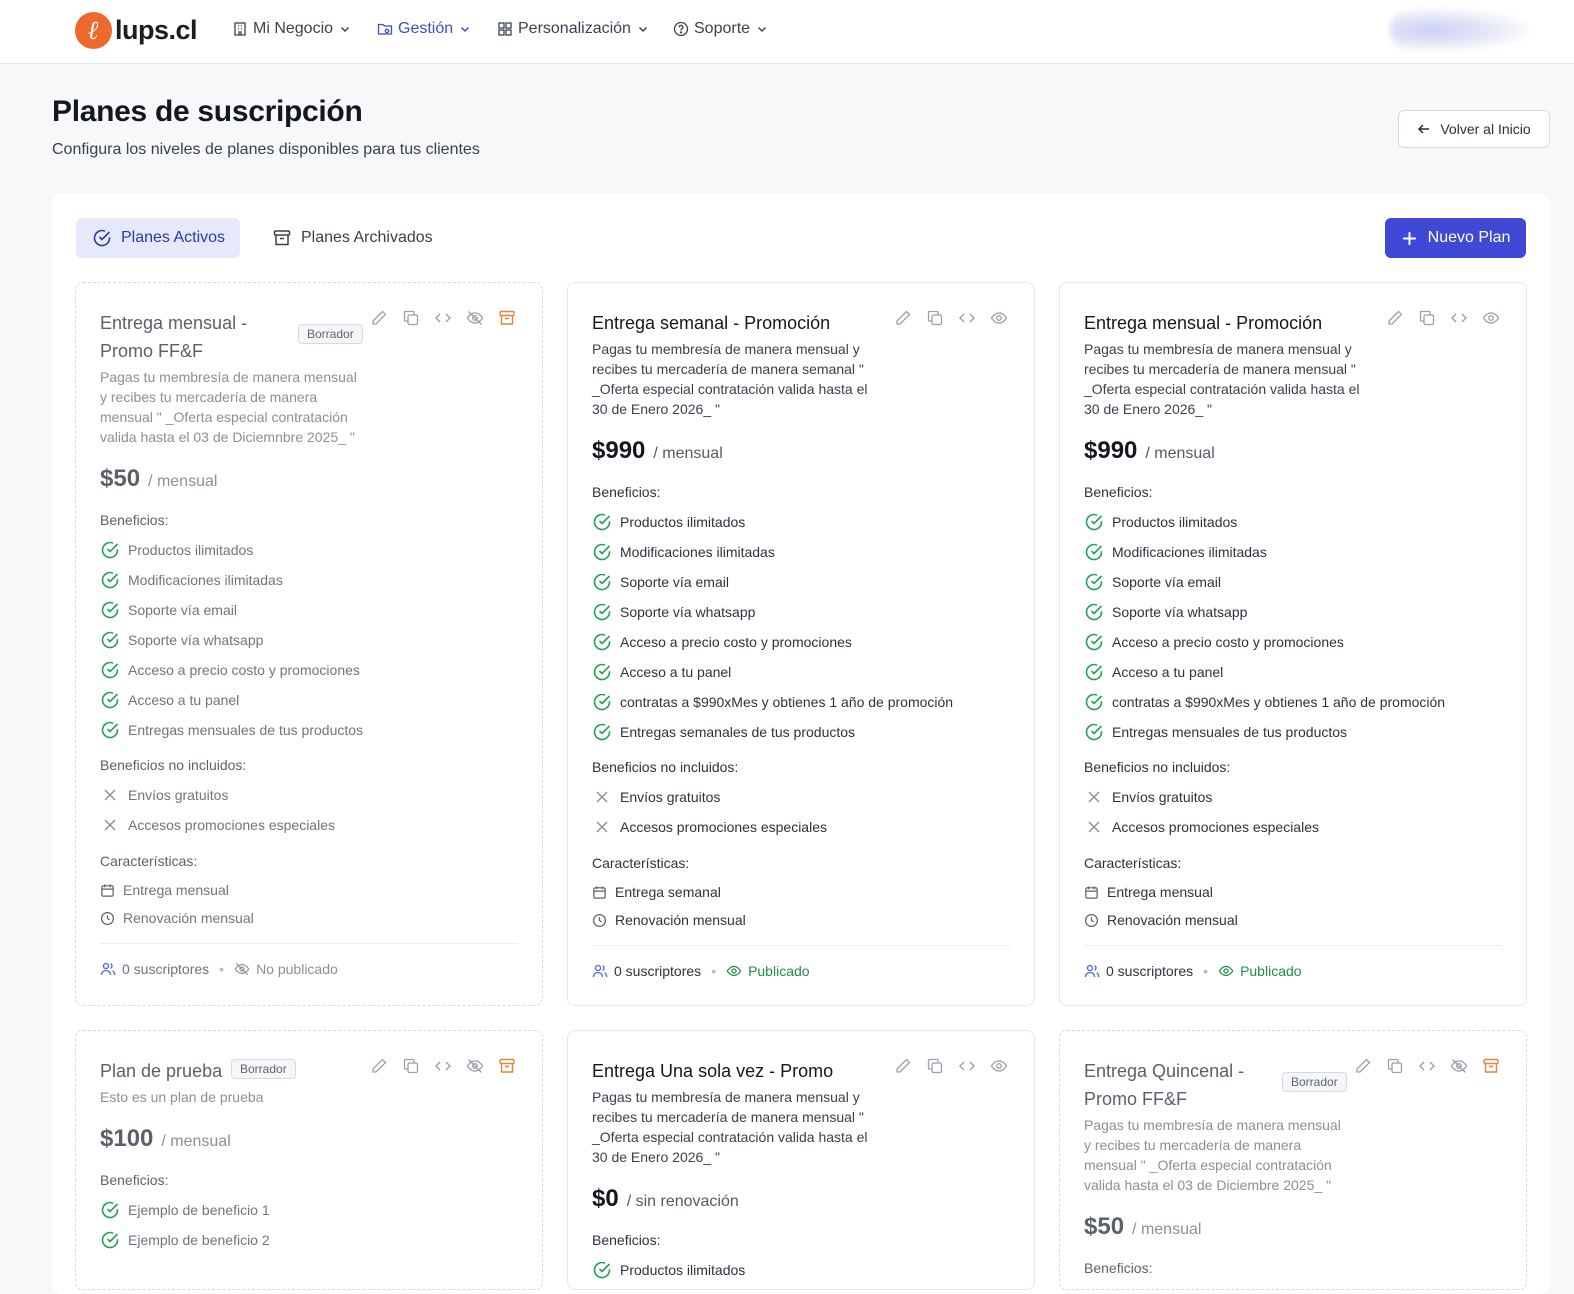  I want to click on nav-mi-negocio: Mi Negocio, so click(291, 29).